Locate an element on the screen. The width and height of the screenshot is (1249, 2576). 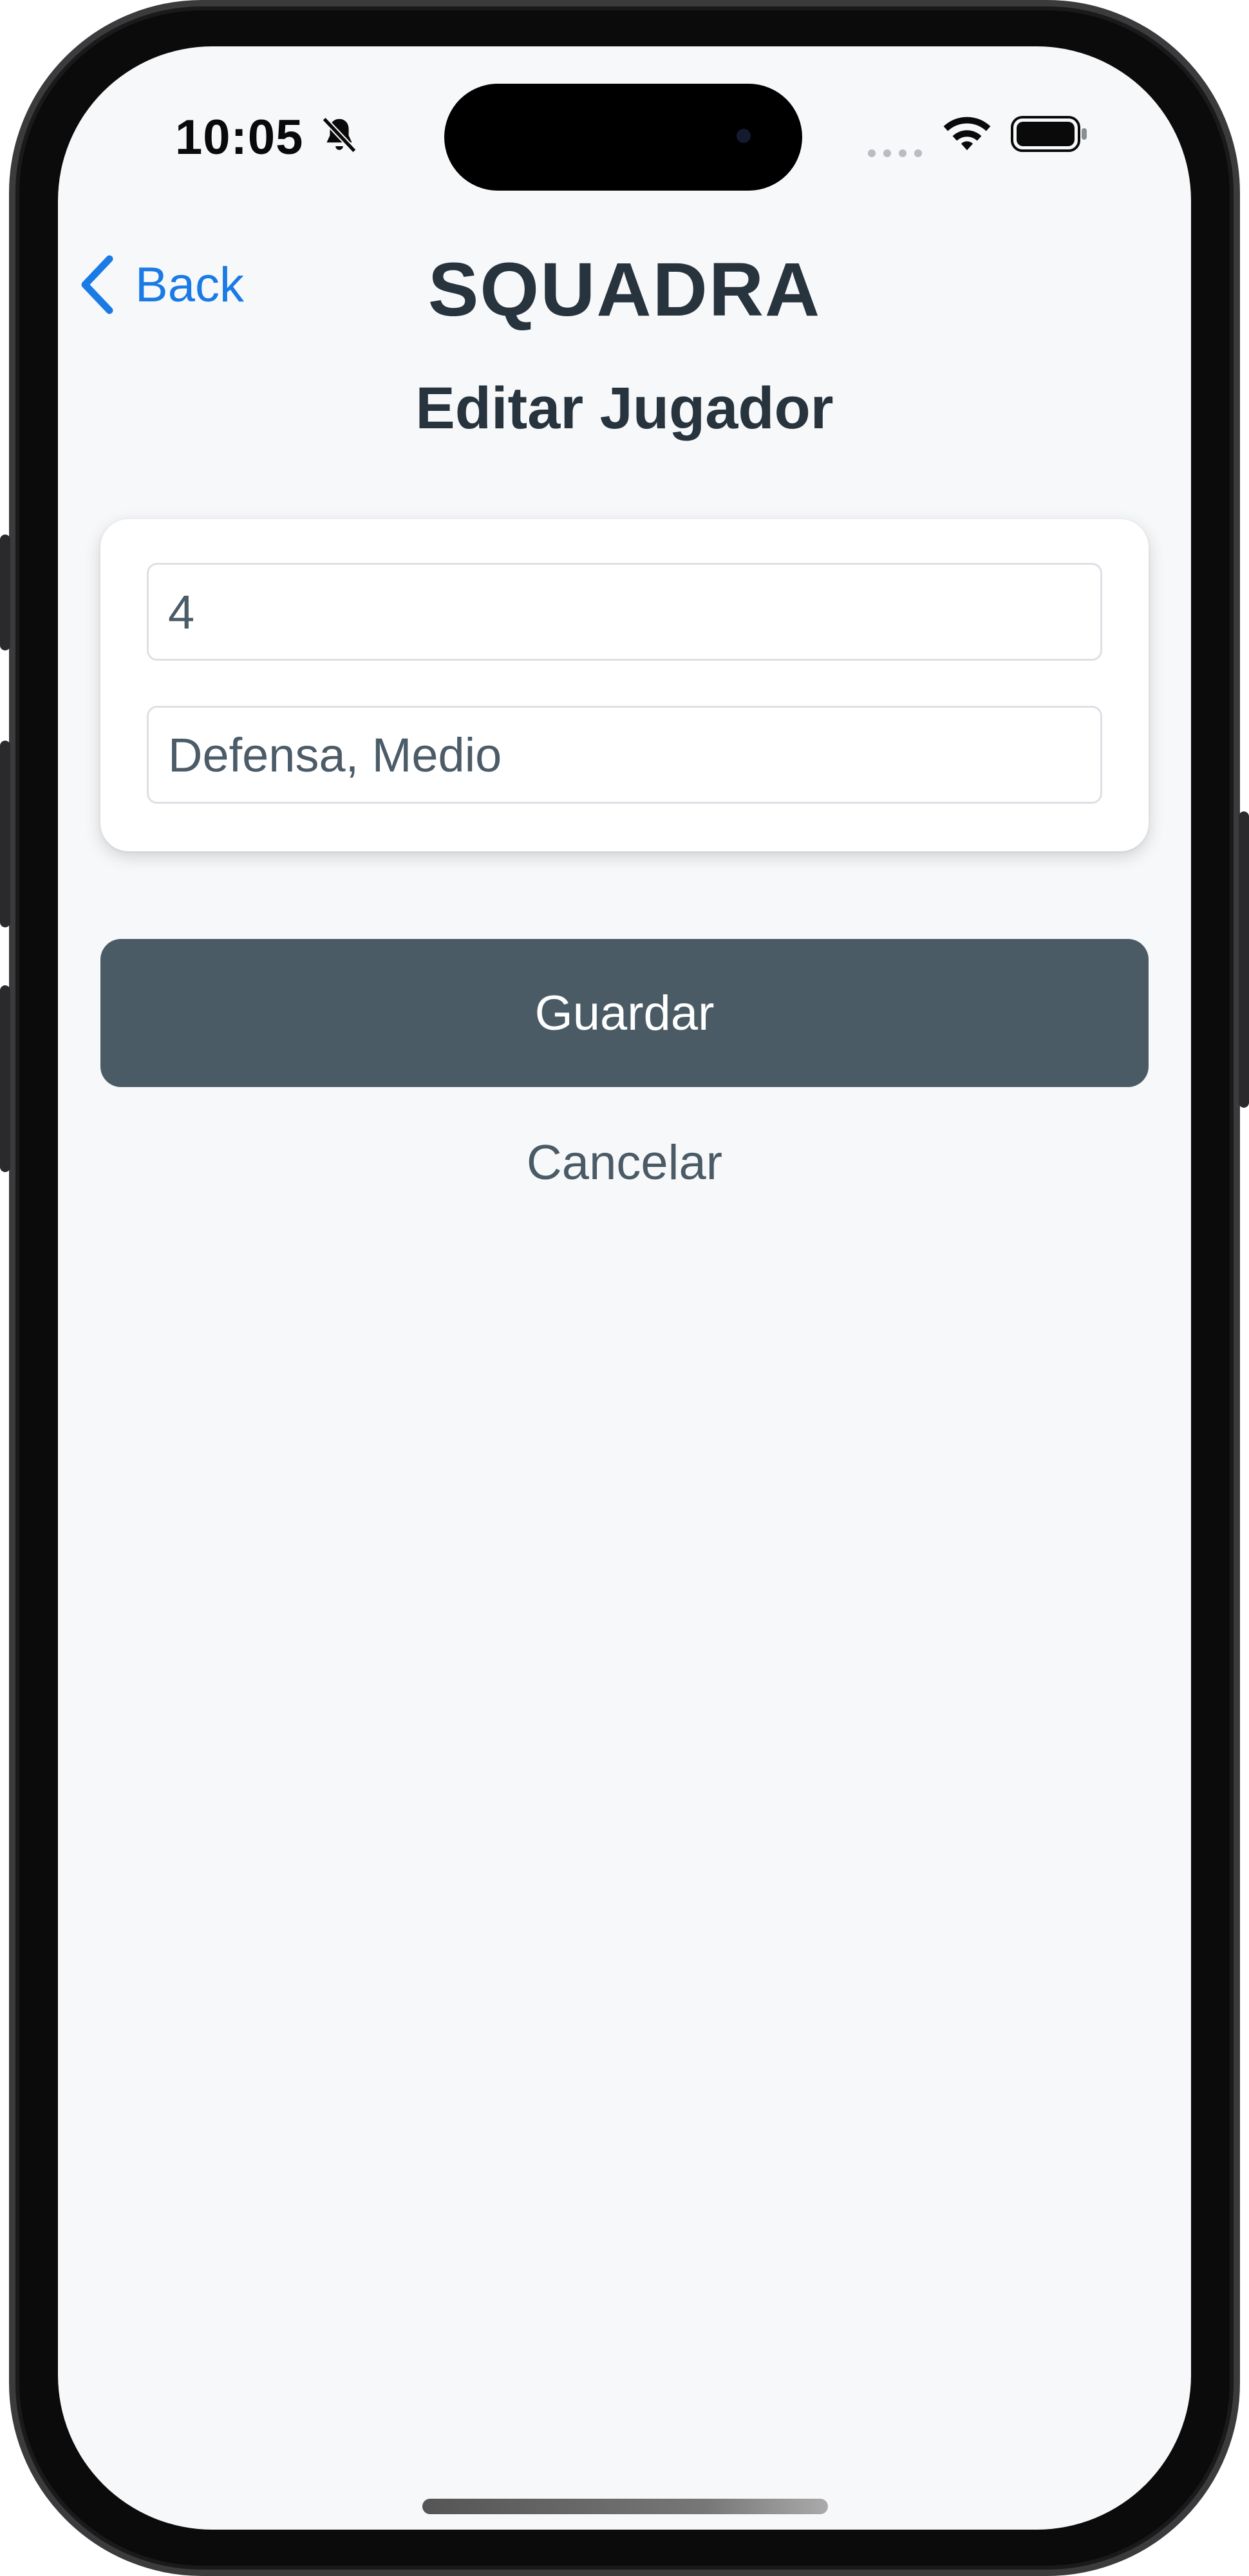
volume-down-button is located at coordinates (5, 1078).